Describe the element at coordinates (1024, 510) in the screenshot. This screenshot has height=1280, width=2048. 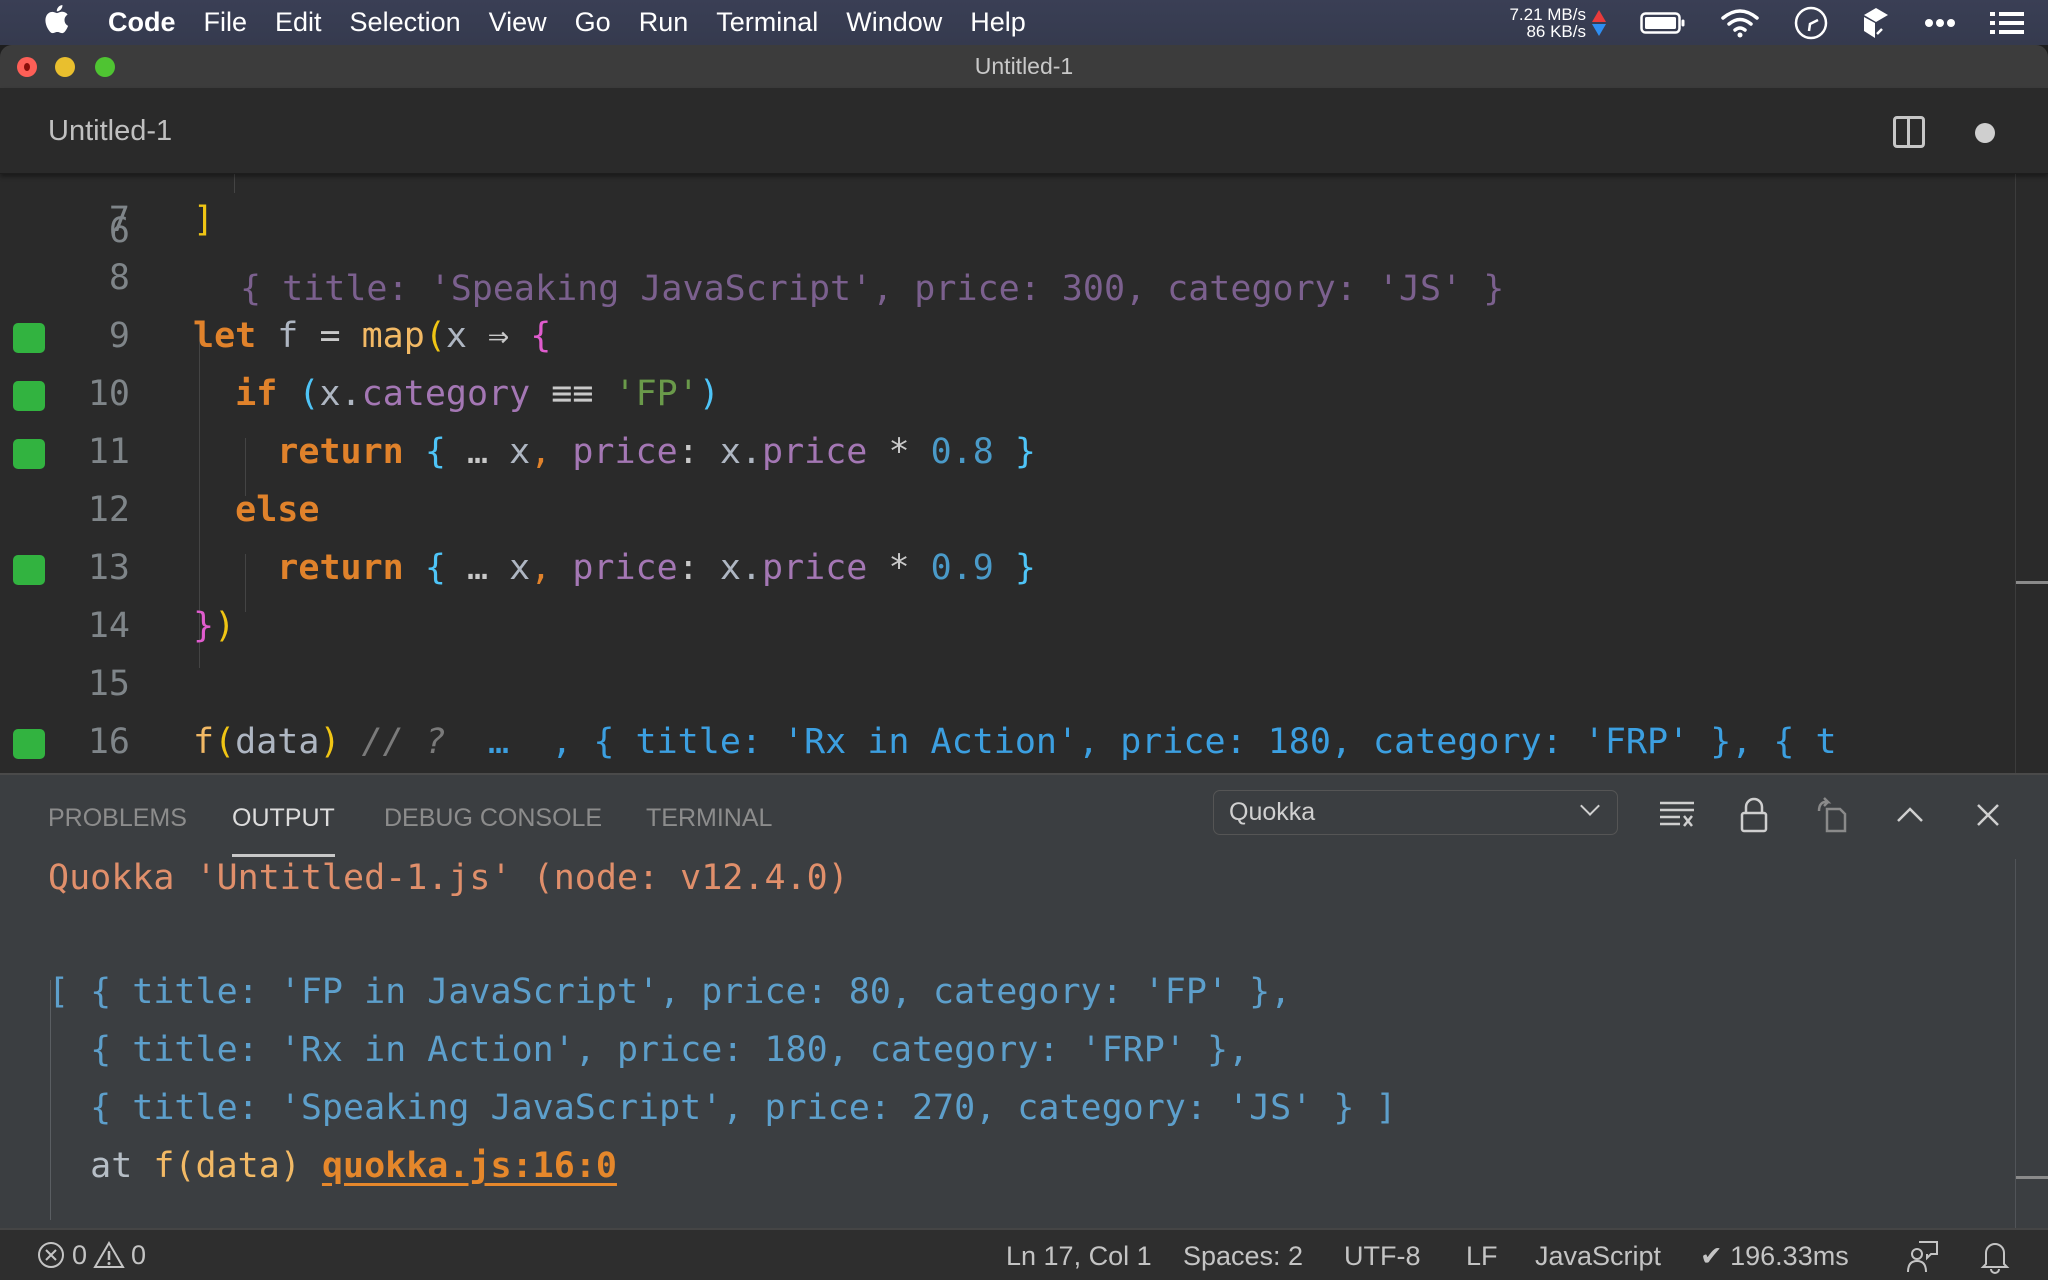
I see `code-line: 12 else` at that location.